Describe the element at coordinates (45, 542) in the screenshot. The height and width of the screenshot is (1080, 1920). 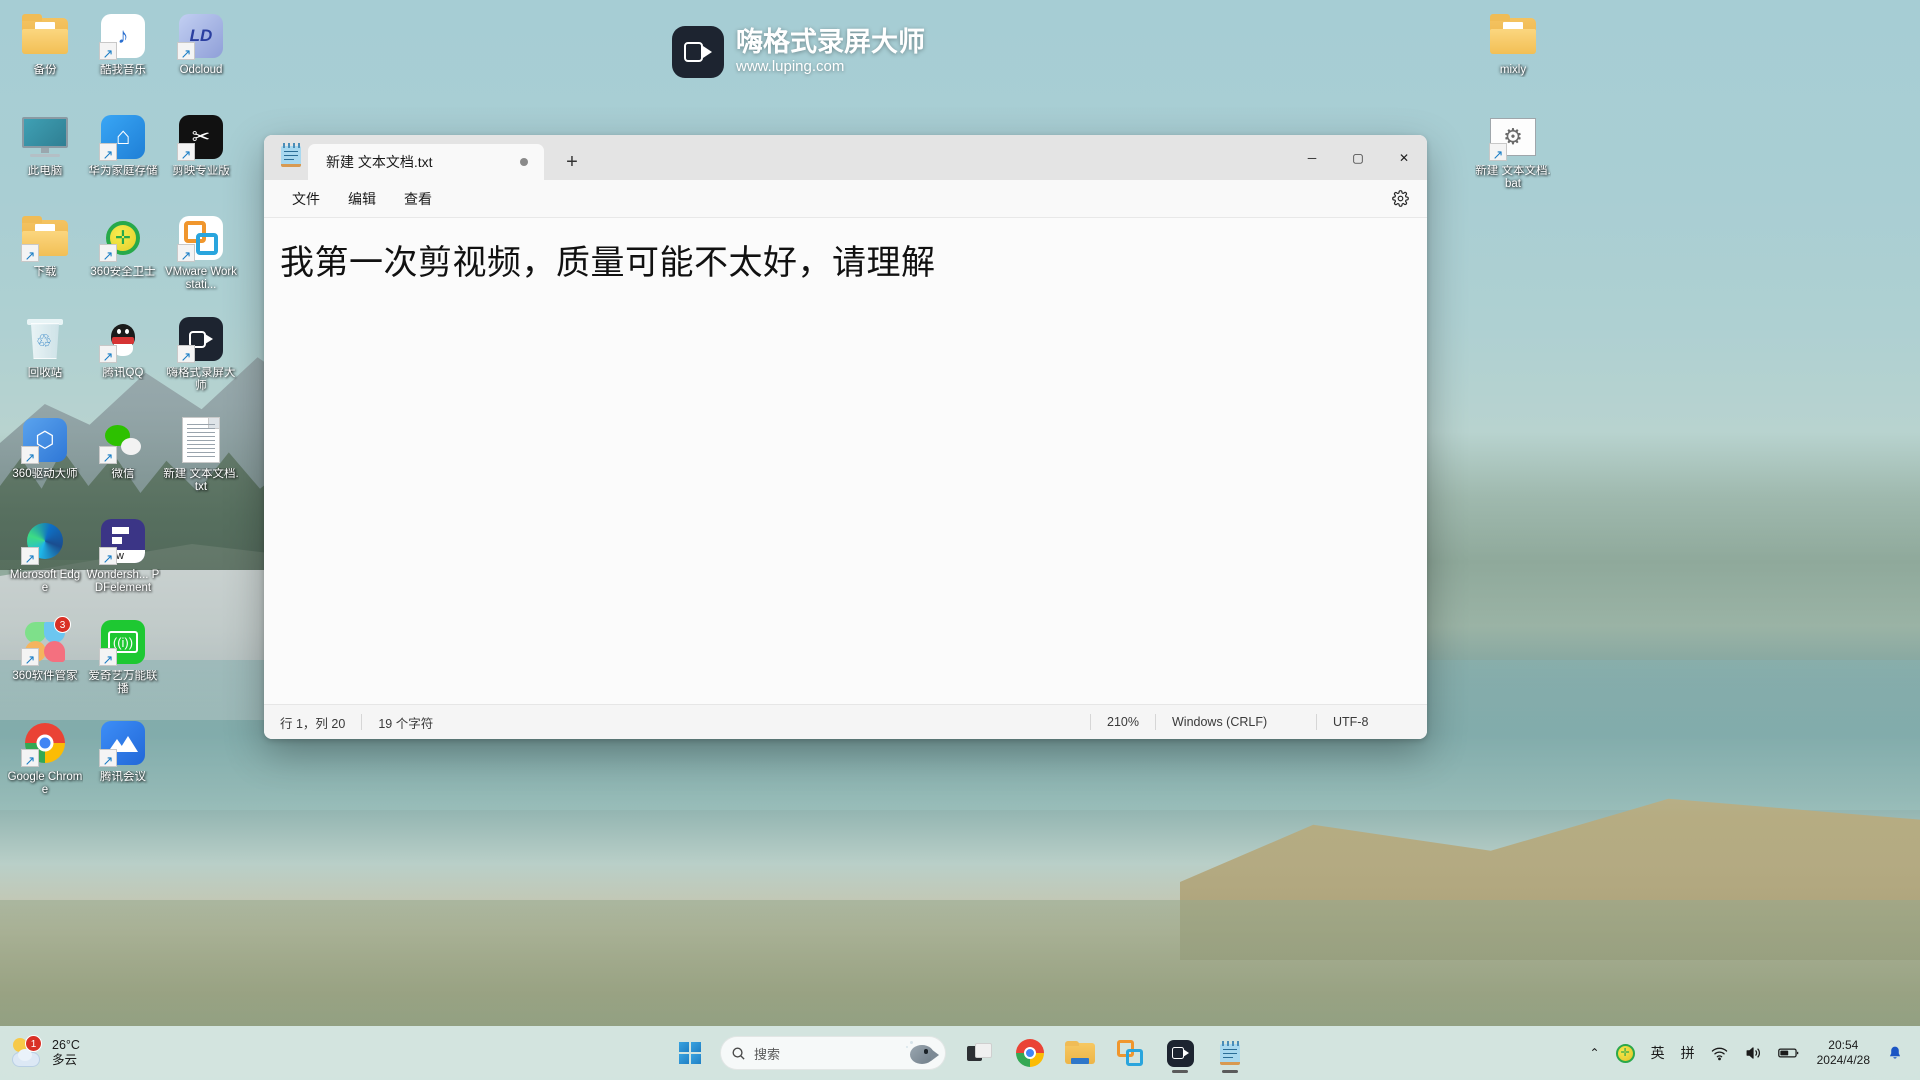
I see `microsoft-edge-icon` at that location.